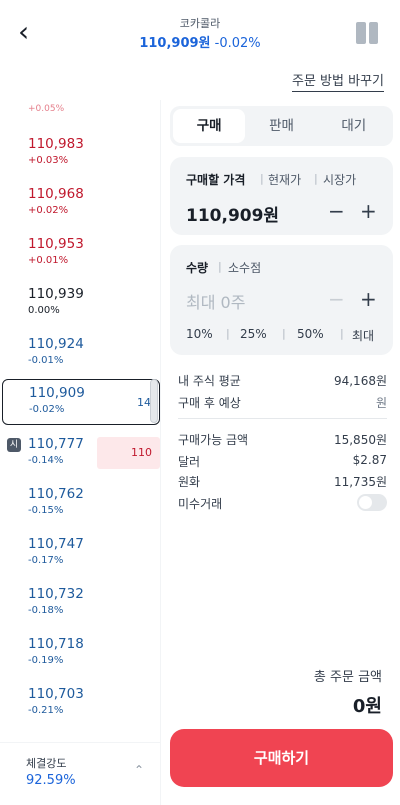  Describe the element at coordinates (57, 393) in the screenshot. I see `row-price: 110,909` at that location.